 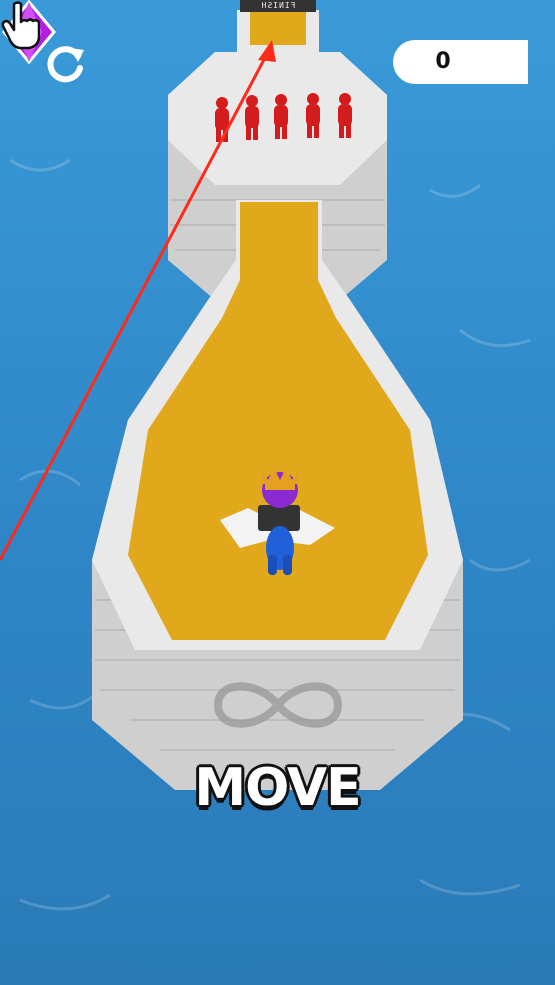 I want to click on pointer-hand-icon, so click(x=20, y=25).